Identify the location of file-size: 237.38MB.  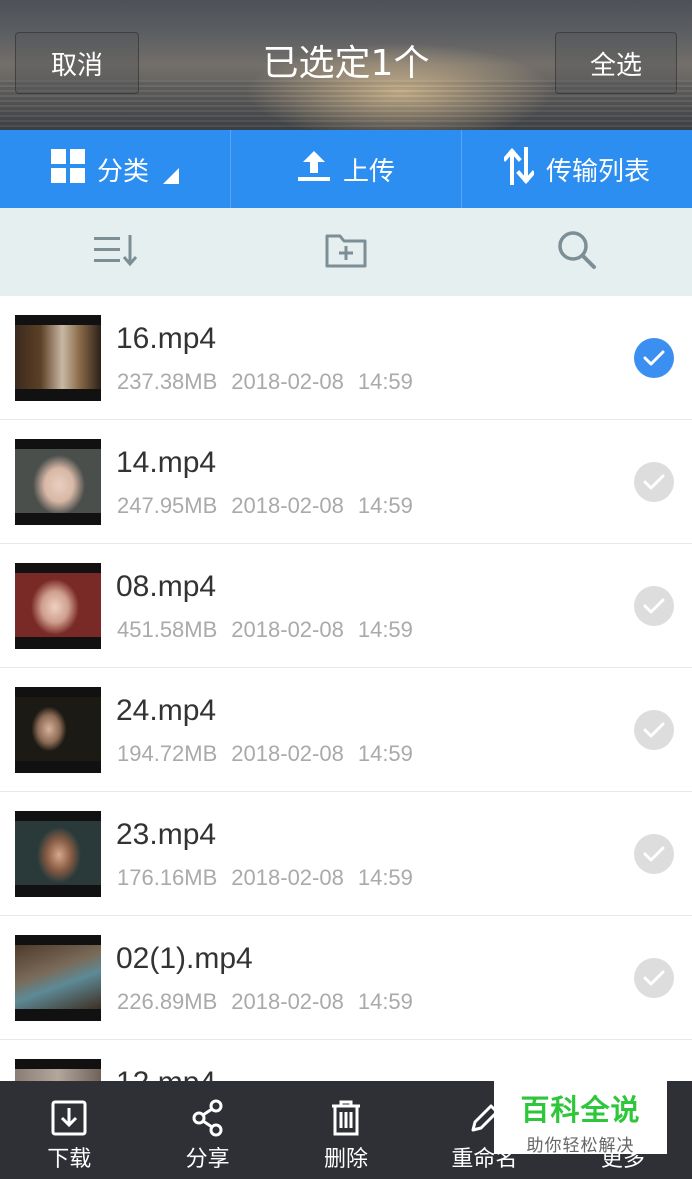
(167, 381).